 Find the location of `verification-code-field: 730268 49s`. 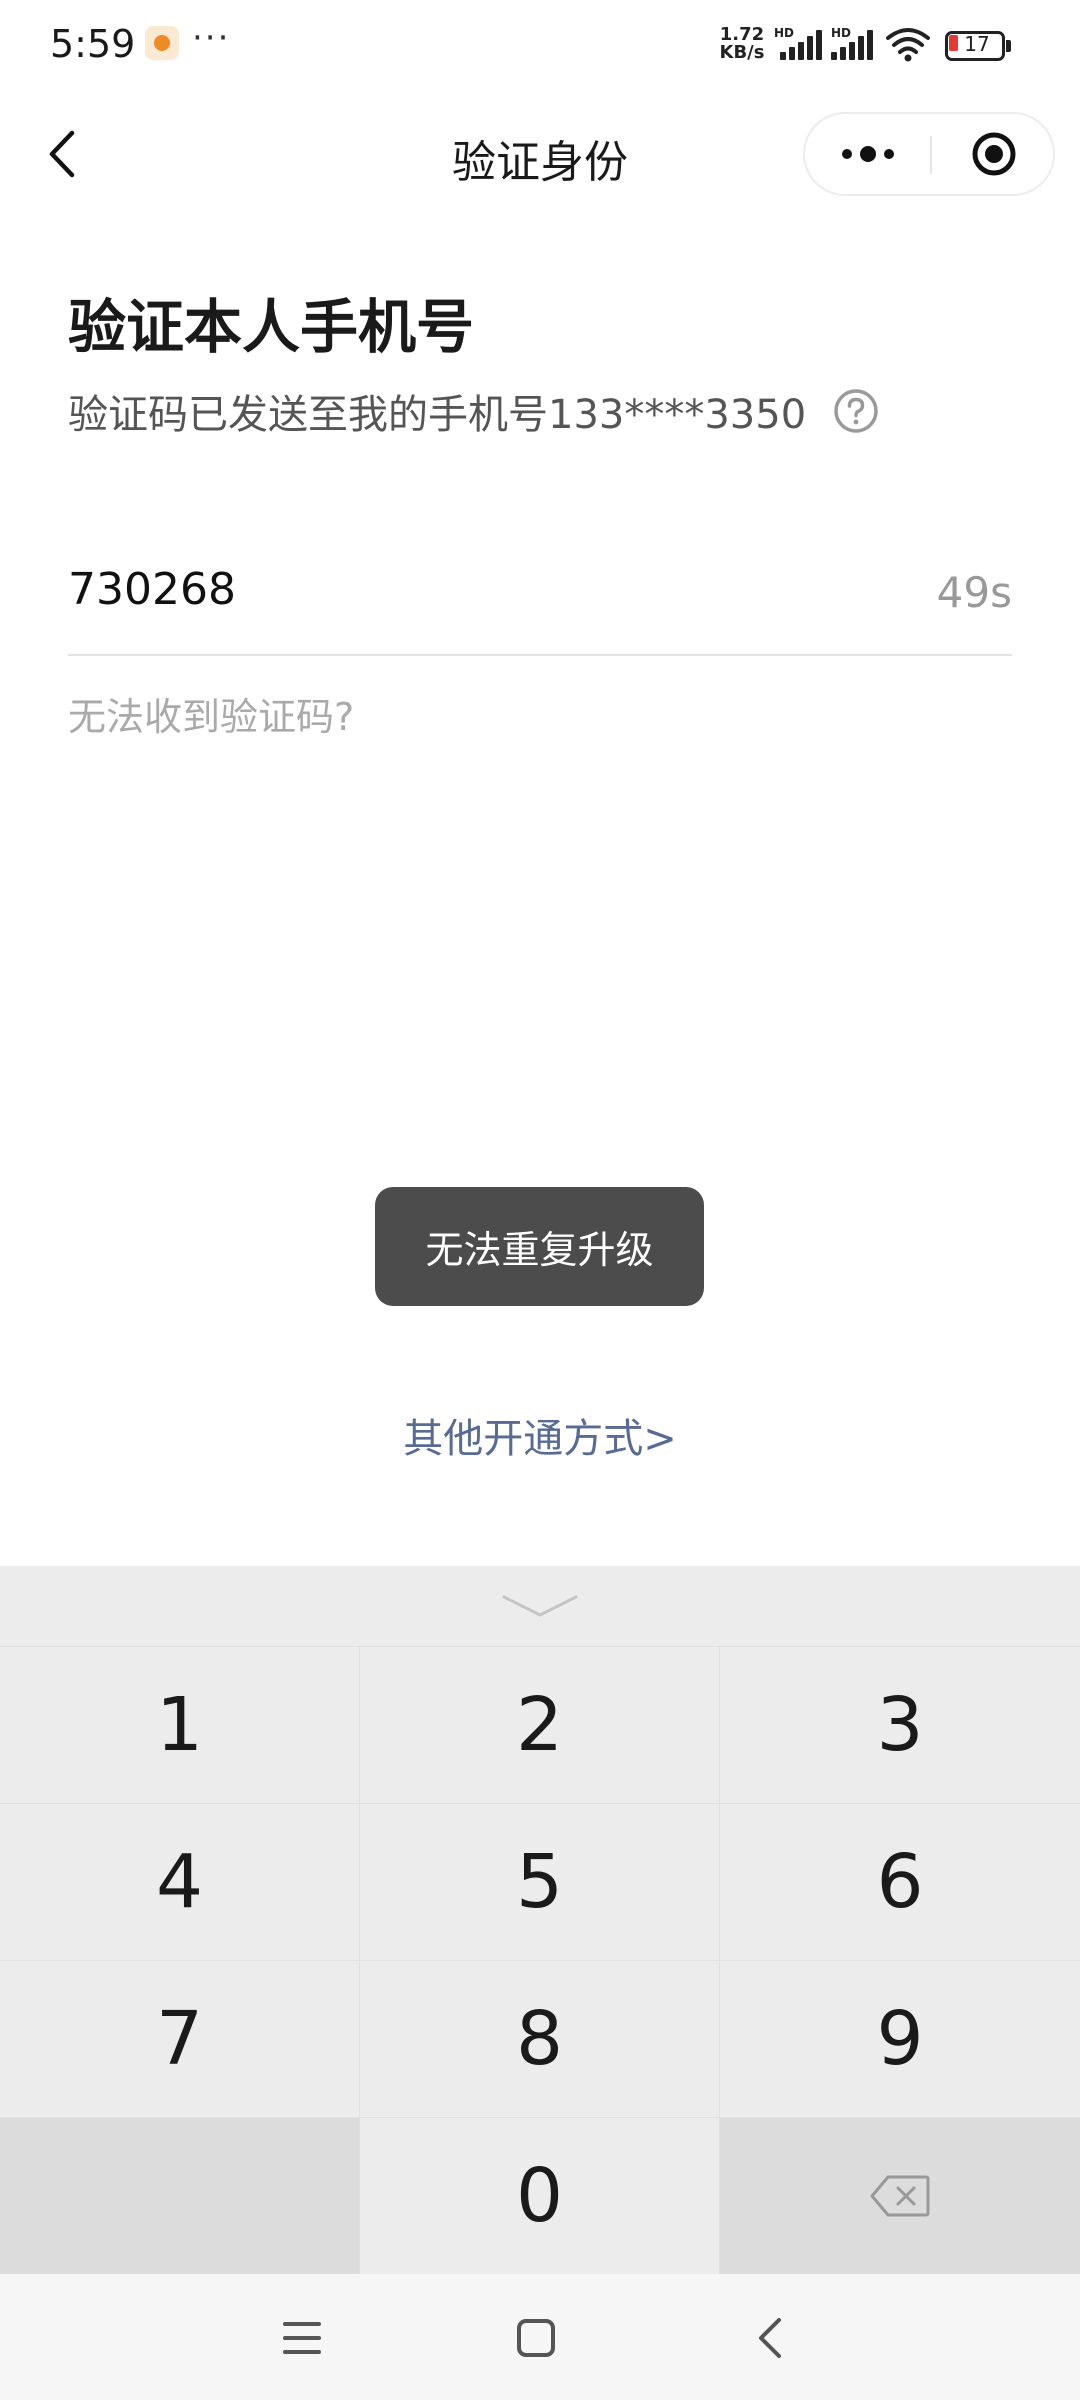

verification-code-field: 730268 49s is located at coordinates (540, 608).